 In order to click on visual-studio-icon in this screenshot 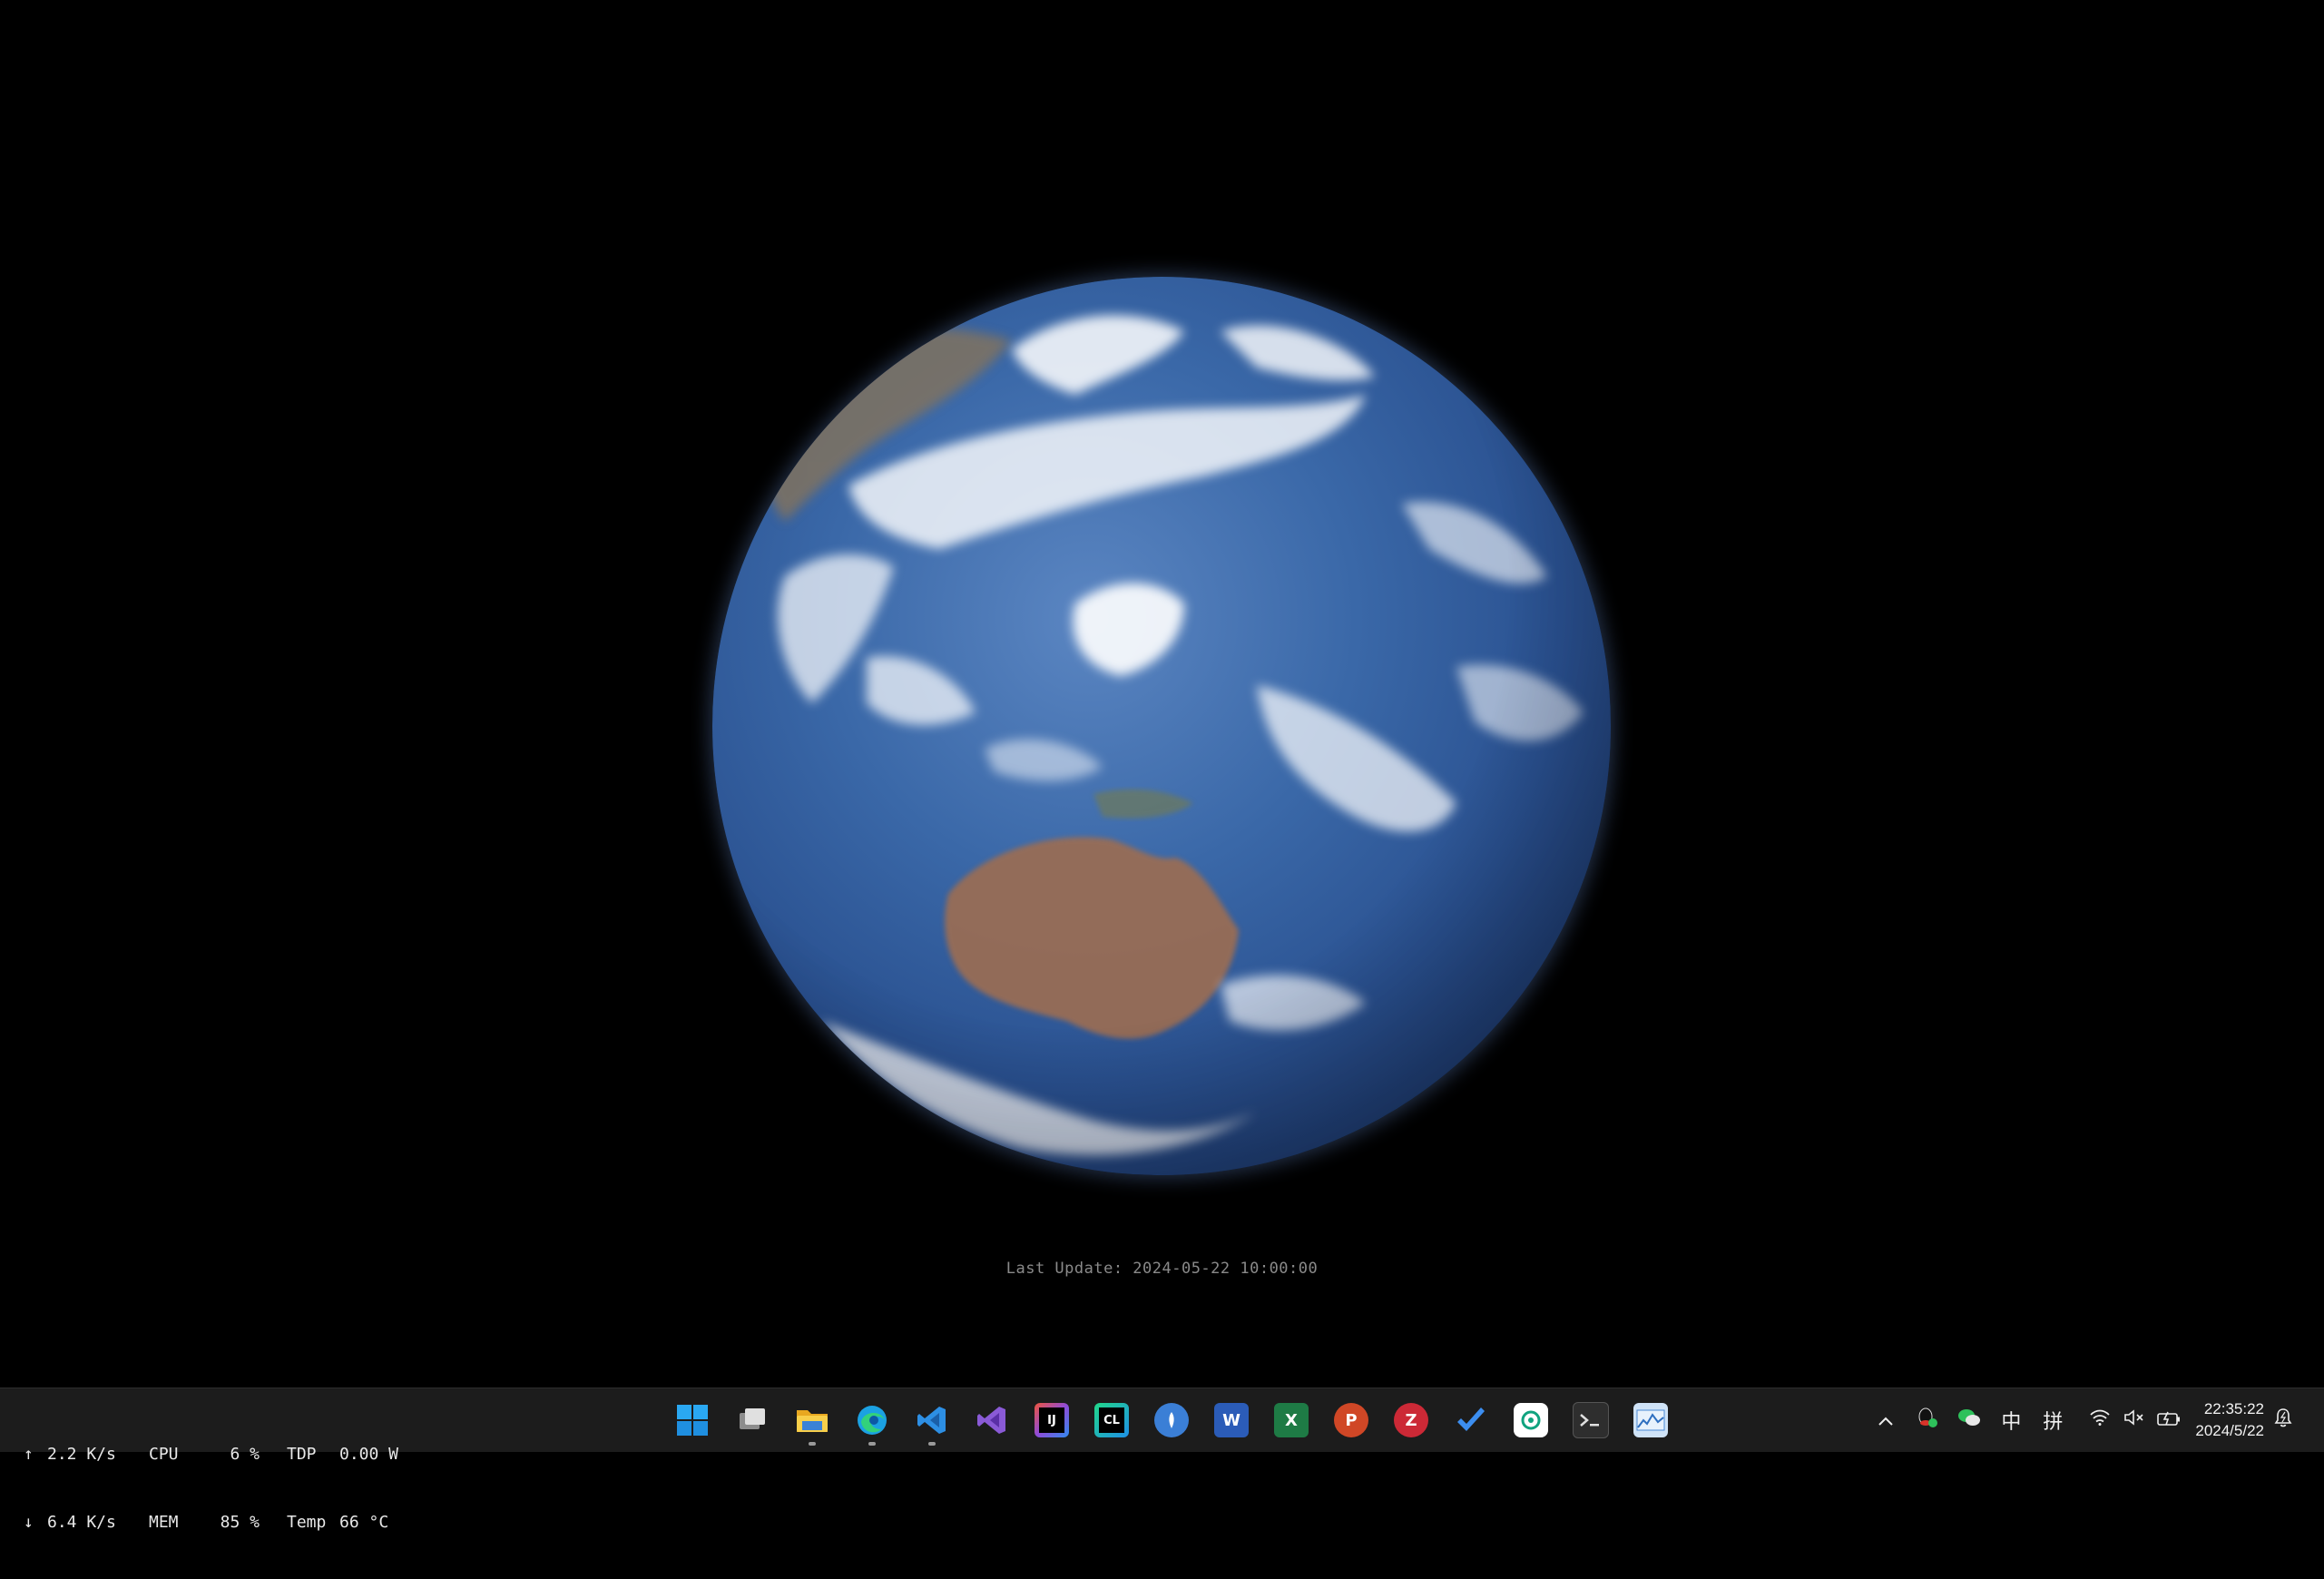, I will do `click(992, 1420)`.